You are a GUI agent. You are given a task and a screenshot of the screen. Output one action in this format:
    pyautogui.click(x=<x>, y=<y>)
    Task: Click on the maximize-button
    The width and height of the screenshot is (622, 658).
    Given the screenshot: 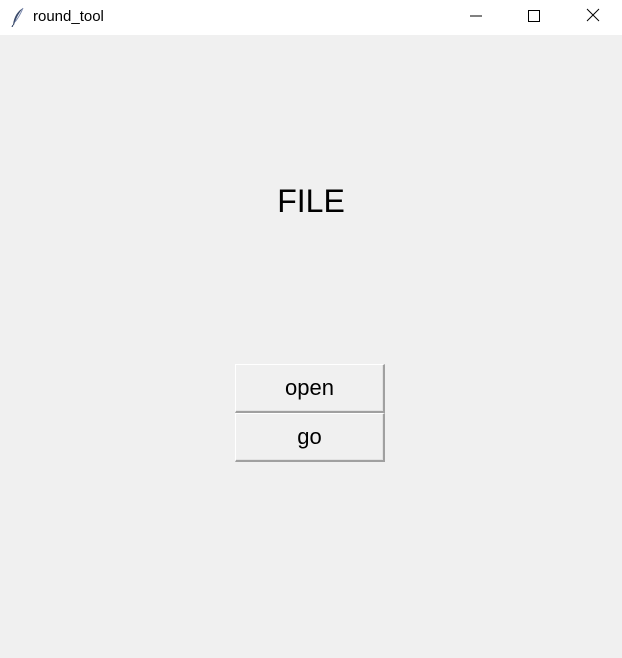 What is the action you would take?
    pyautogui.click(x=534, y=17)
    